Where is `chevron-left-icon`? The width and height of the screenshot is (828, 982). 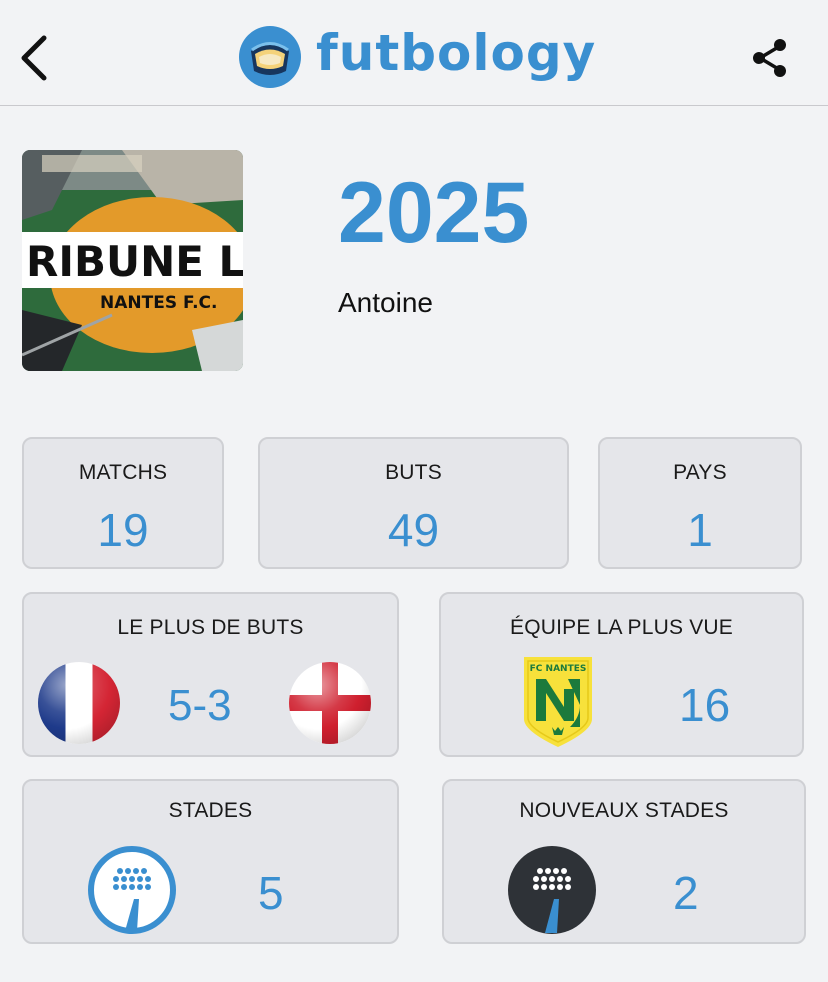
chevron-left-icon is located at coordinates (34, 58).